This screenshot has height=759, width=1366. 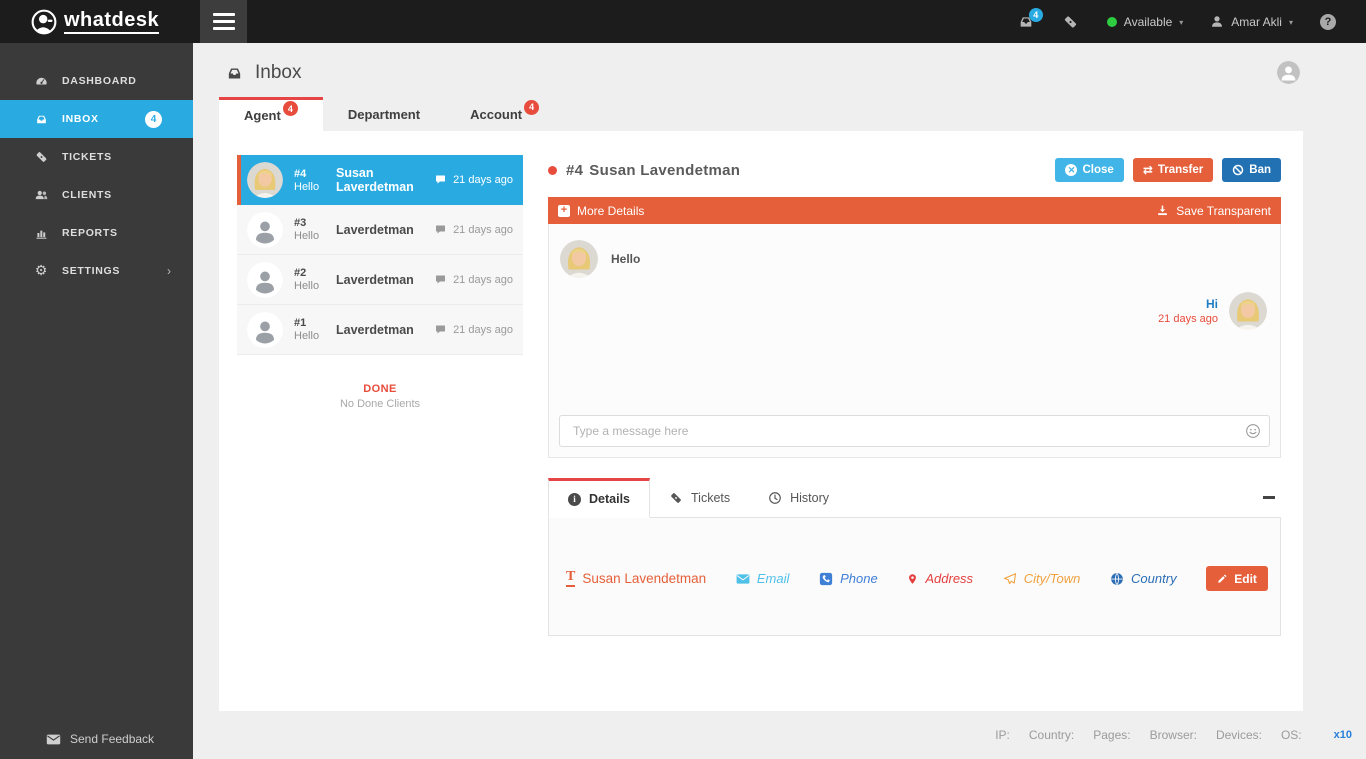 I want to click on sidebar-item-inbox: INBOX 4, so click(x=96, y=119).